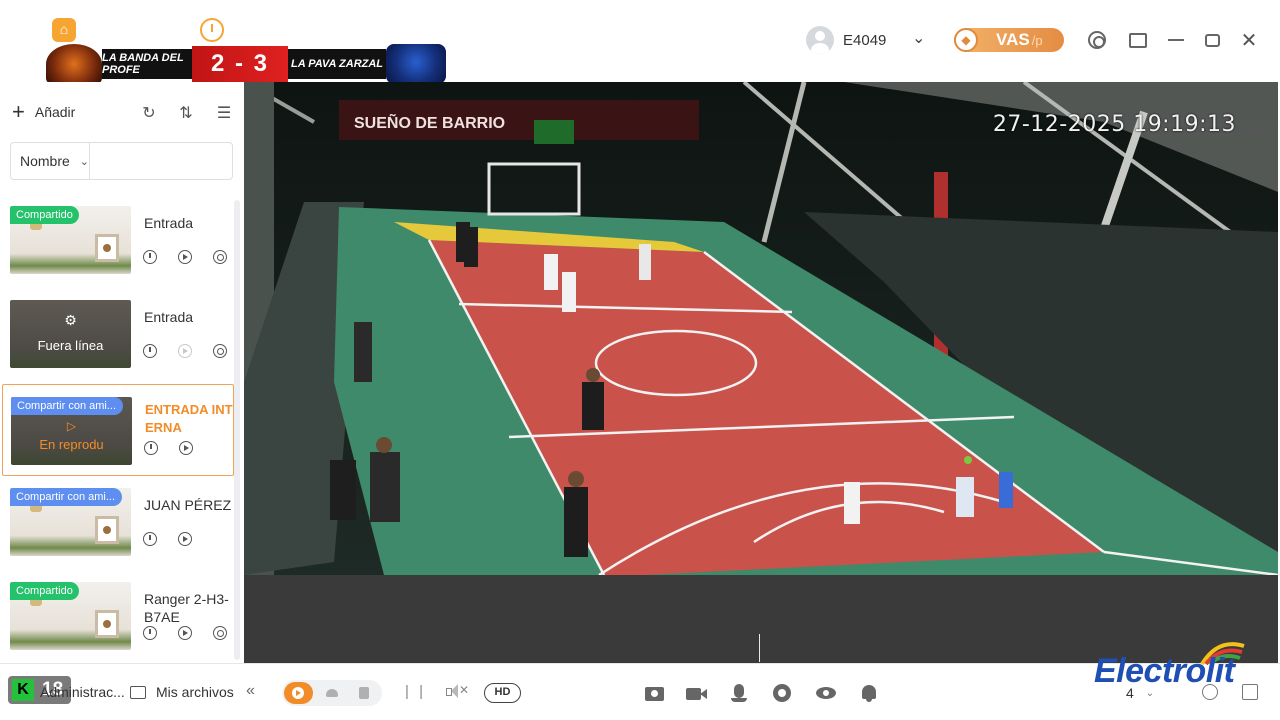  I want to click on microphone-icon, so click(740, 693).